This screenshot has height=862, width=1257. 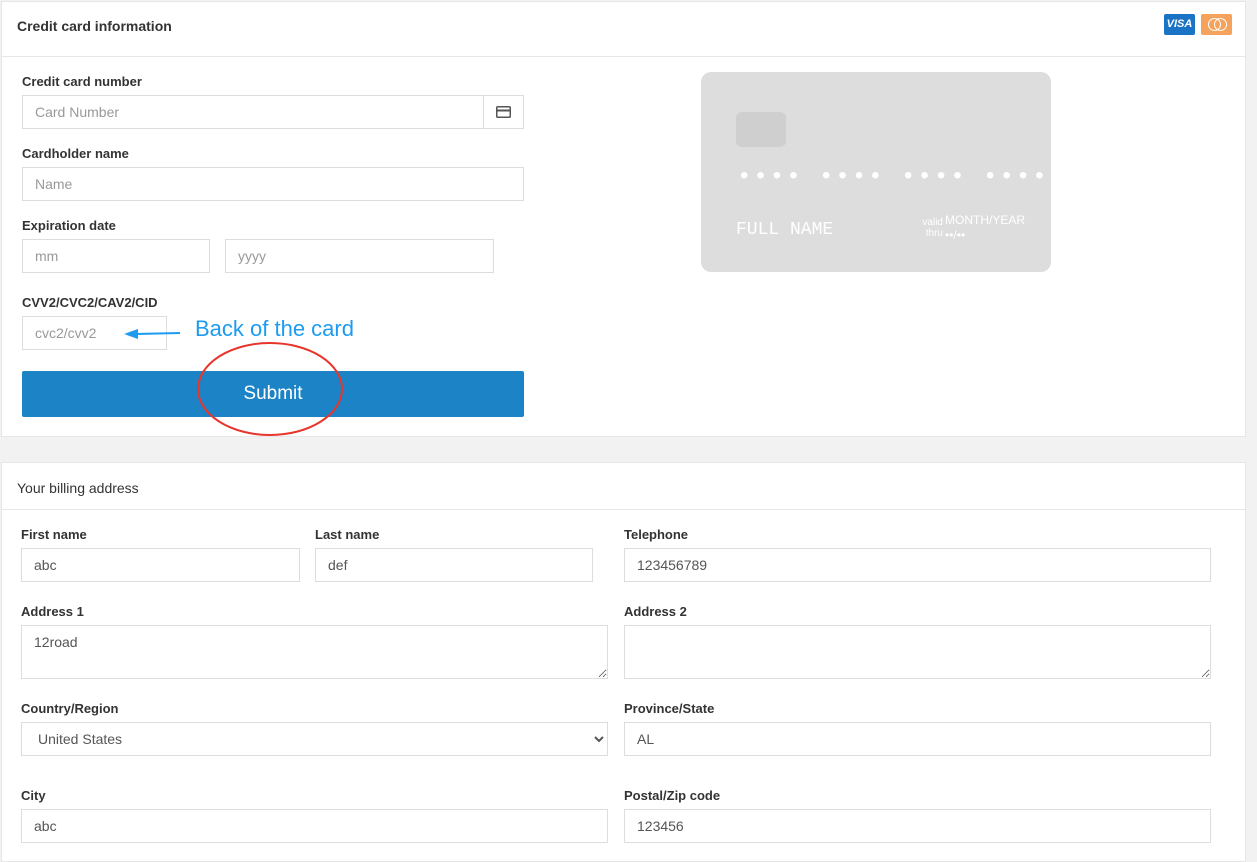 What do you see at coordinates (932, 228) in the screenshot?
I see `card-preview-valid-thru: valid thru` at bounding box center [932, 228].